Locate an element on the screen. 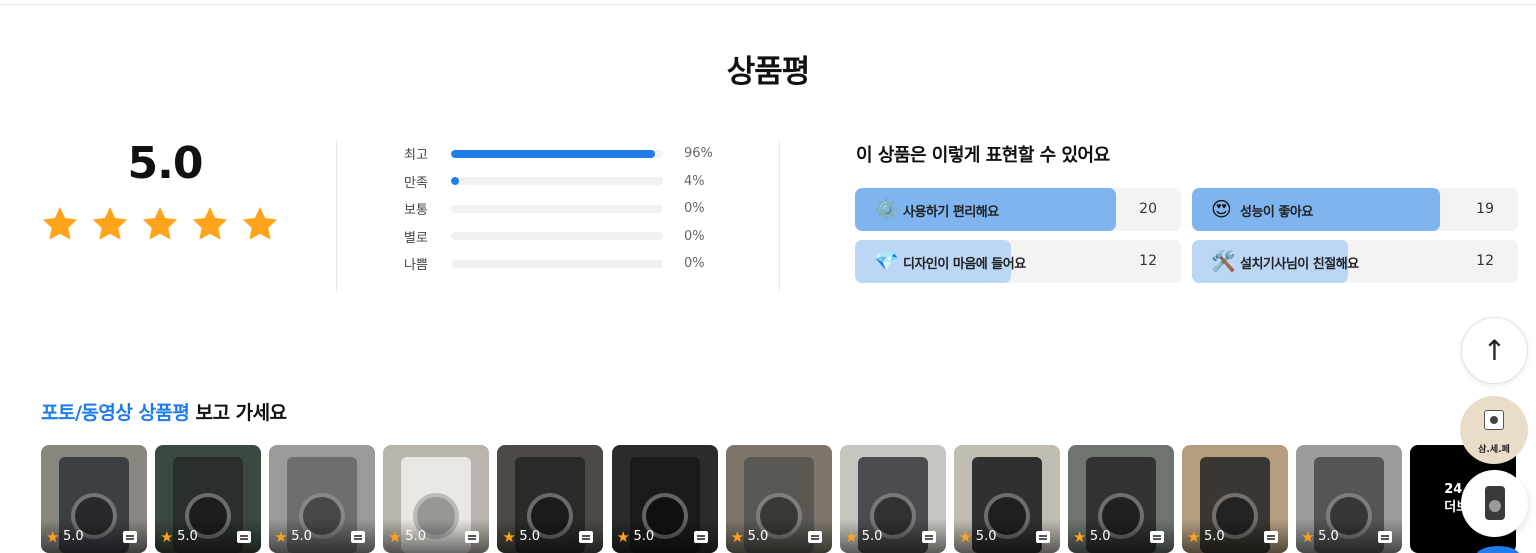 The height and width of the screenshot is (553, 1536). distribution-percent: 96% is located at coordinates (698, 154).